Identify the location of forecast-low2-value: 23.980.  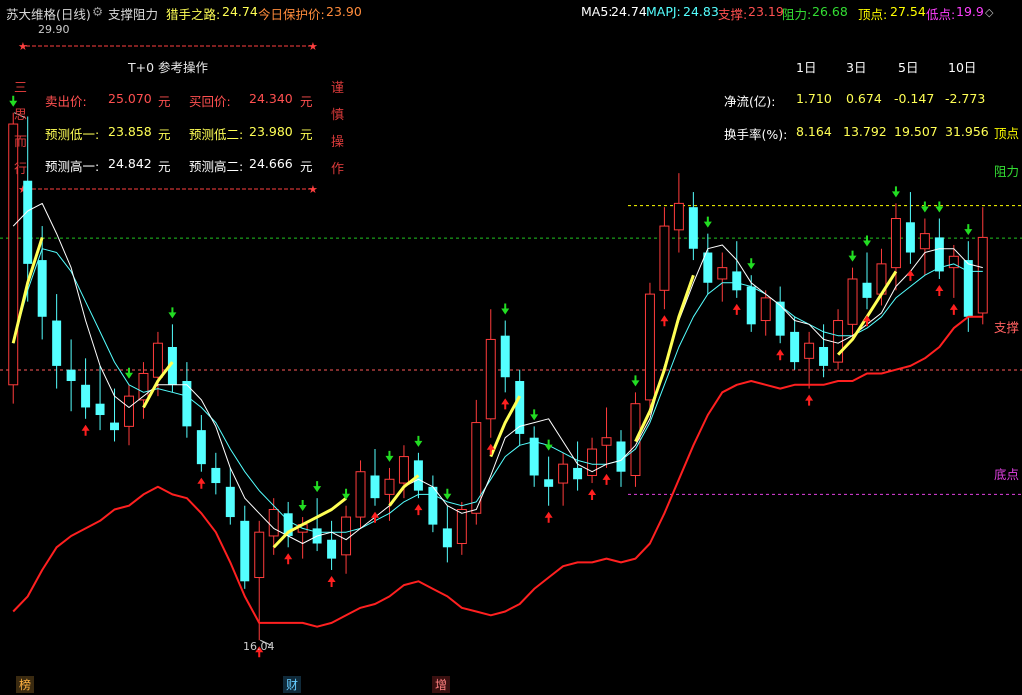
(271, 131).